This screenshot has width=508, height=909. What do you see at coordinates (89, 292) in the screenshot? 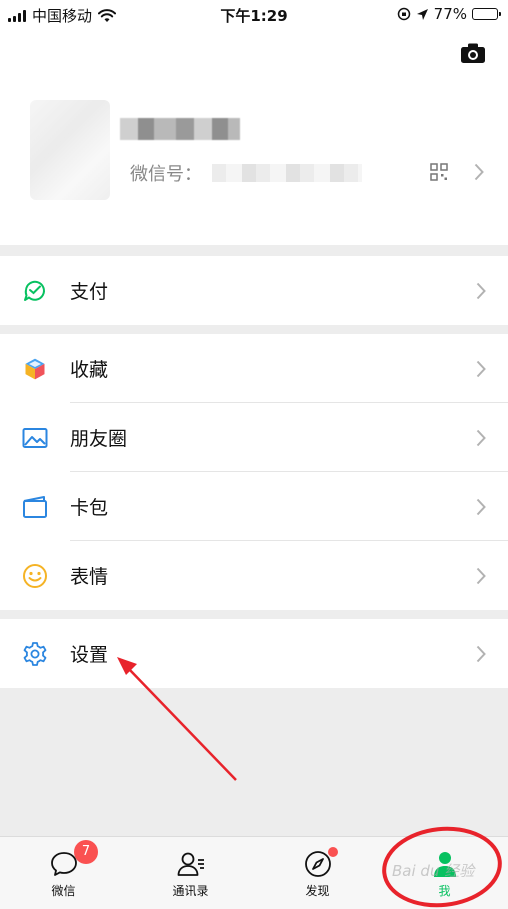
I see `menu-label-pay: 支付` at bounding box center [89, 292].